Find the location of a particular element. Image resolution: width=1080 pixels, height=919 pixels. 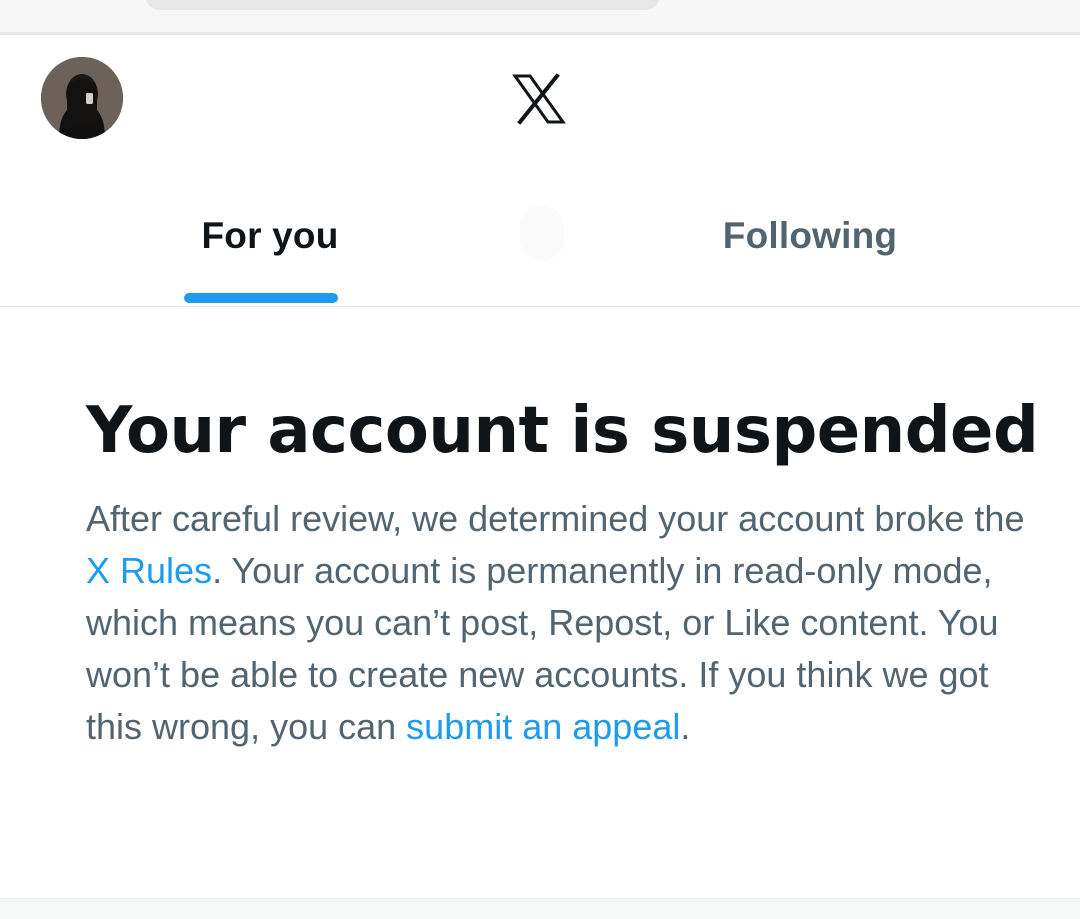

tab-following-label: Following is located at coordinates (810, 235).